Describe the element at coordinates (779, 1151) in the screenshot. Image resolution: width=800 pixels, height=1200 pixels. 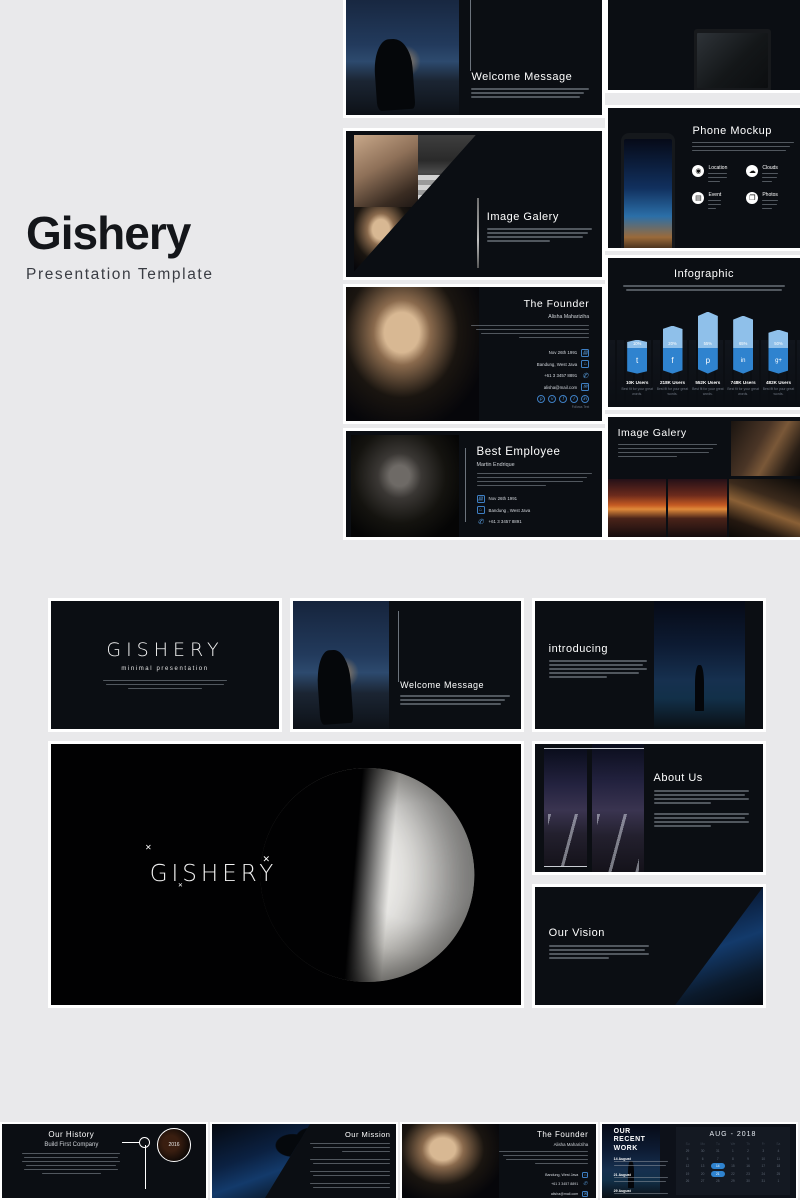
I see `calendar-day: 4` at that location.